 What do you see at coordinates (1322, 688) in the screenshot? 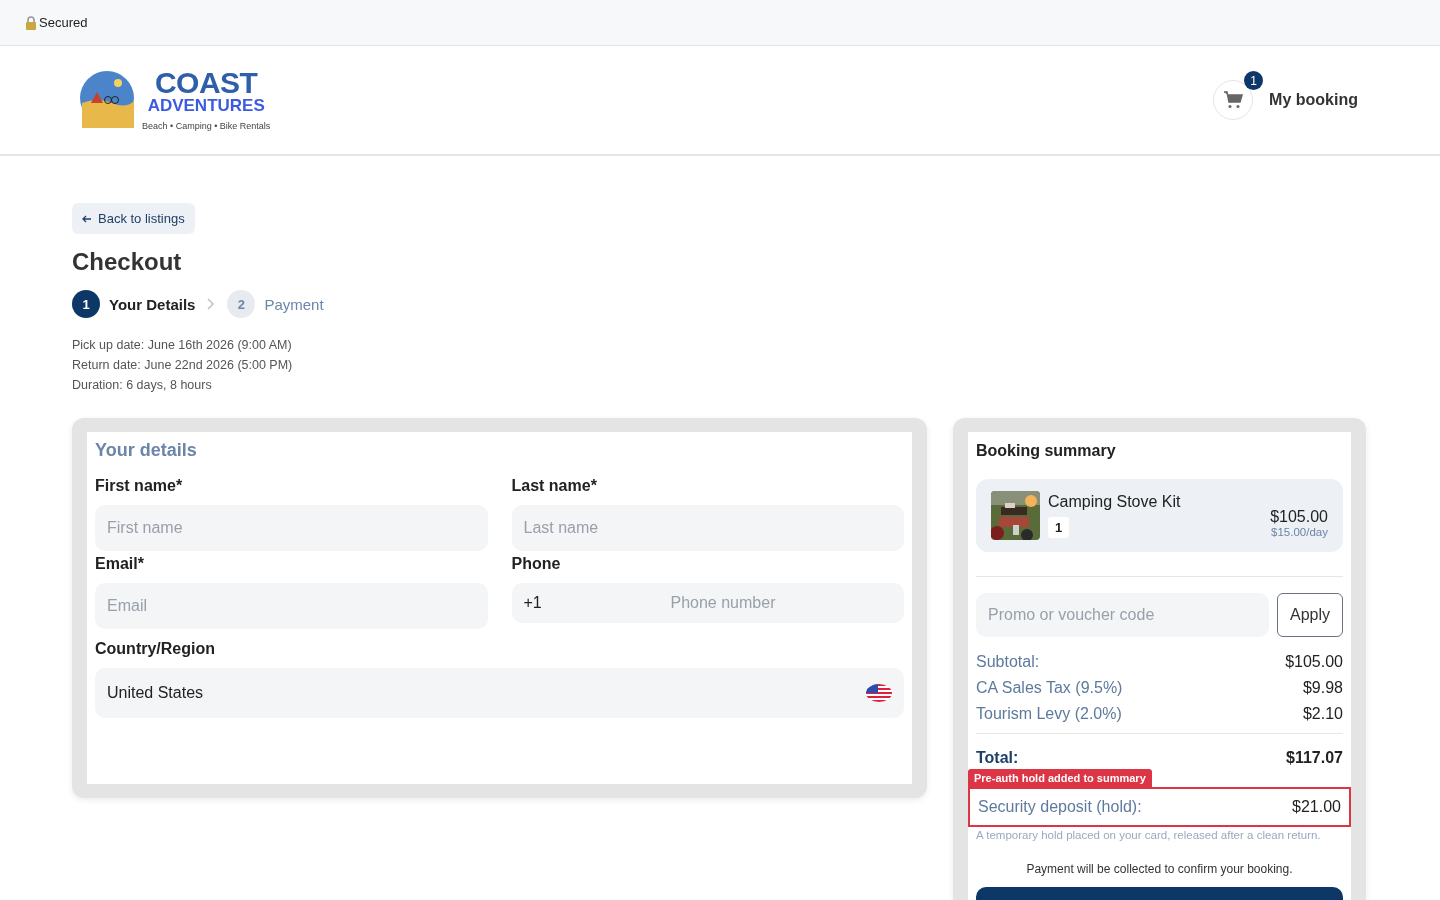
I see `line-amount: $9.98` at bounding box center [1322, 688].